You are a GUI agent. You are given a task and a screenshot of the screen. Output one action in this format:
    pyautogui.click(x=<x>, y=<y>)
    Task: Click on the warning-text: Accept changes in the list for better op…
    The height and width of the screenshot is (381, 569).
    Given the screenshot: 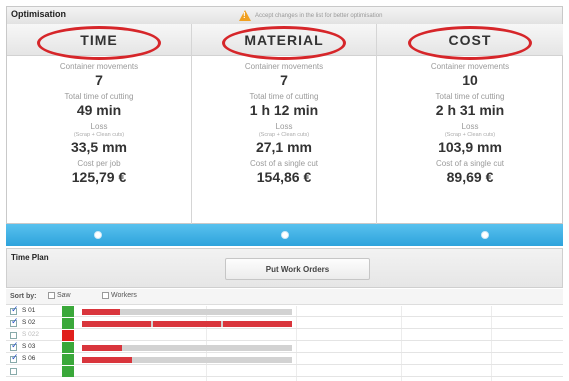 What is the action you would take?
    pyautogui.click(x=319, y=15)
    